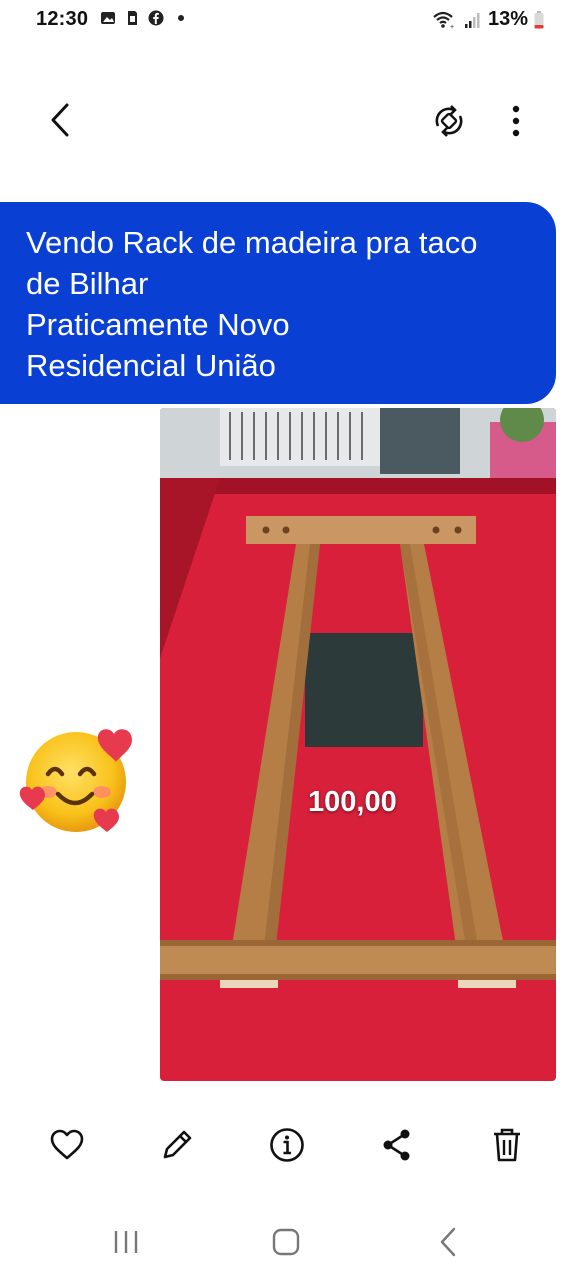  What do you see at coordinates (158, 324) in the screenshot?
I see `message-line: Praticamente Novo` at bounding box center [158, 324].